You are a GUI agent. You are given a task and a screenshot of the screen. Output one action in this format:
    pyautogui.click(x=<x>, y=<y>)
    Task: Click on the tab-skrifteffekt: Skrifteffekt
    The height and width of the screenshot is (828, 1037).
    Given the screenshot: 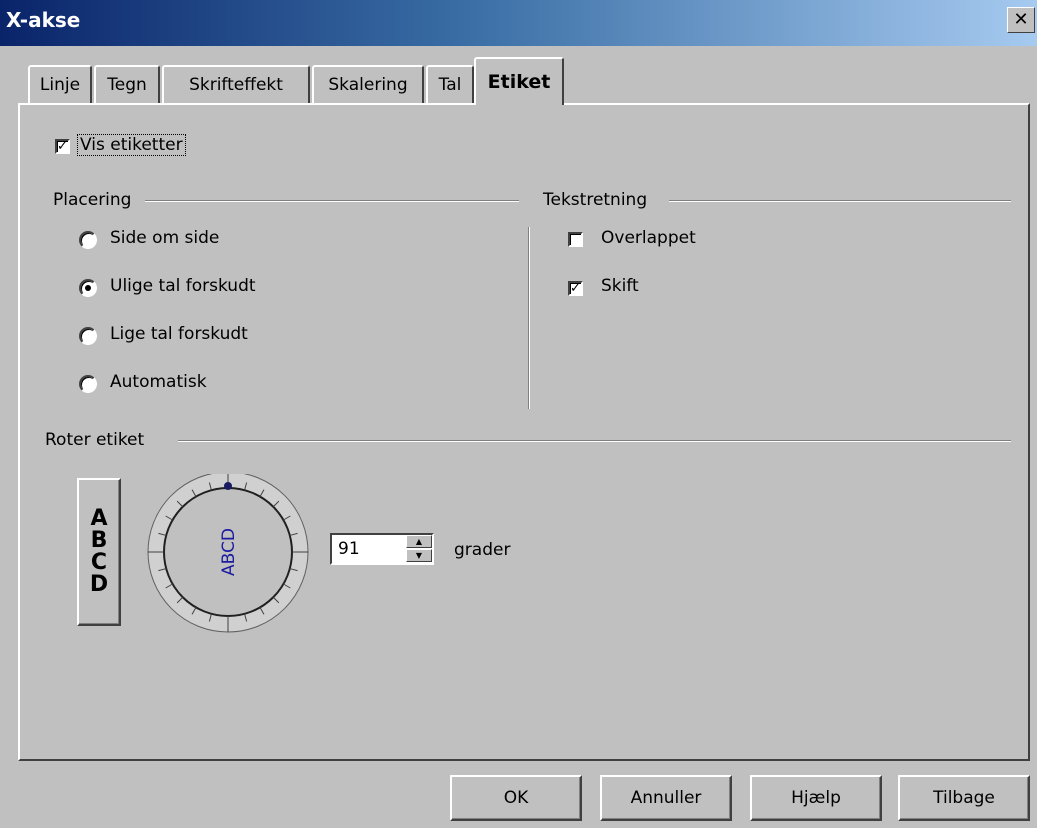 What is the action you would take?
    pyautogui.click(x=236, y=84)
    